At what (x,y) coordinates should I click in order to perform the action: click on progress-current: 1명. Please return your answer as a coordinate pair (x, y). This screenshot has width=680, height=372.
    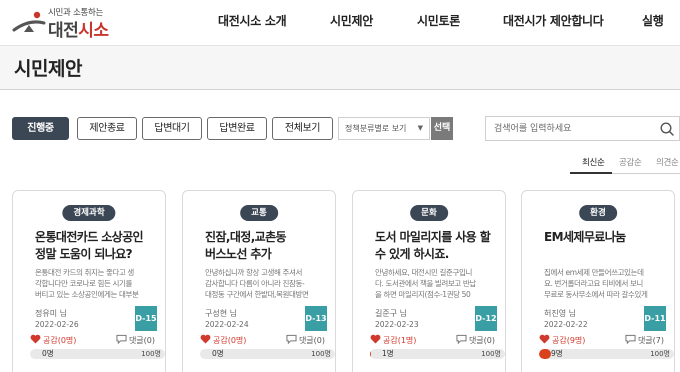
    Looking at the image, I should click on (388, 353).